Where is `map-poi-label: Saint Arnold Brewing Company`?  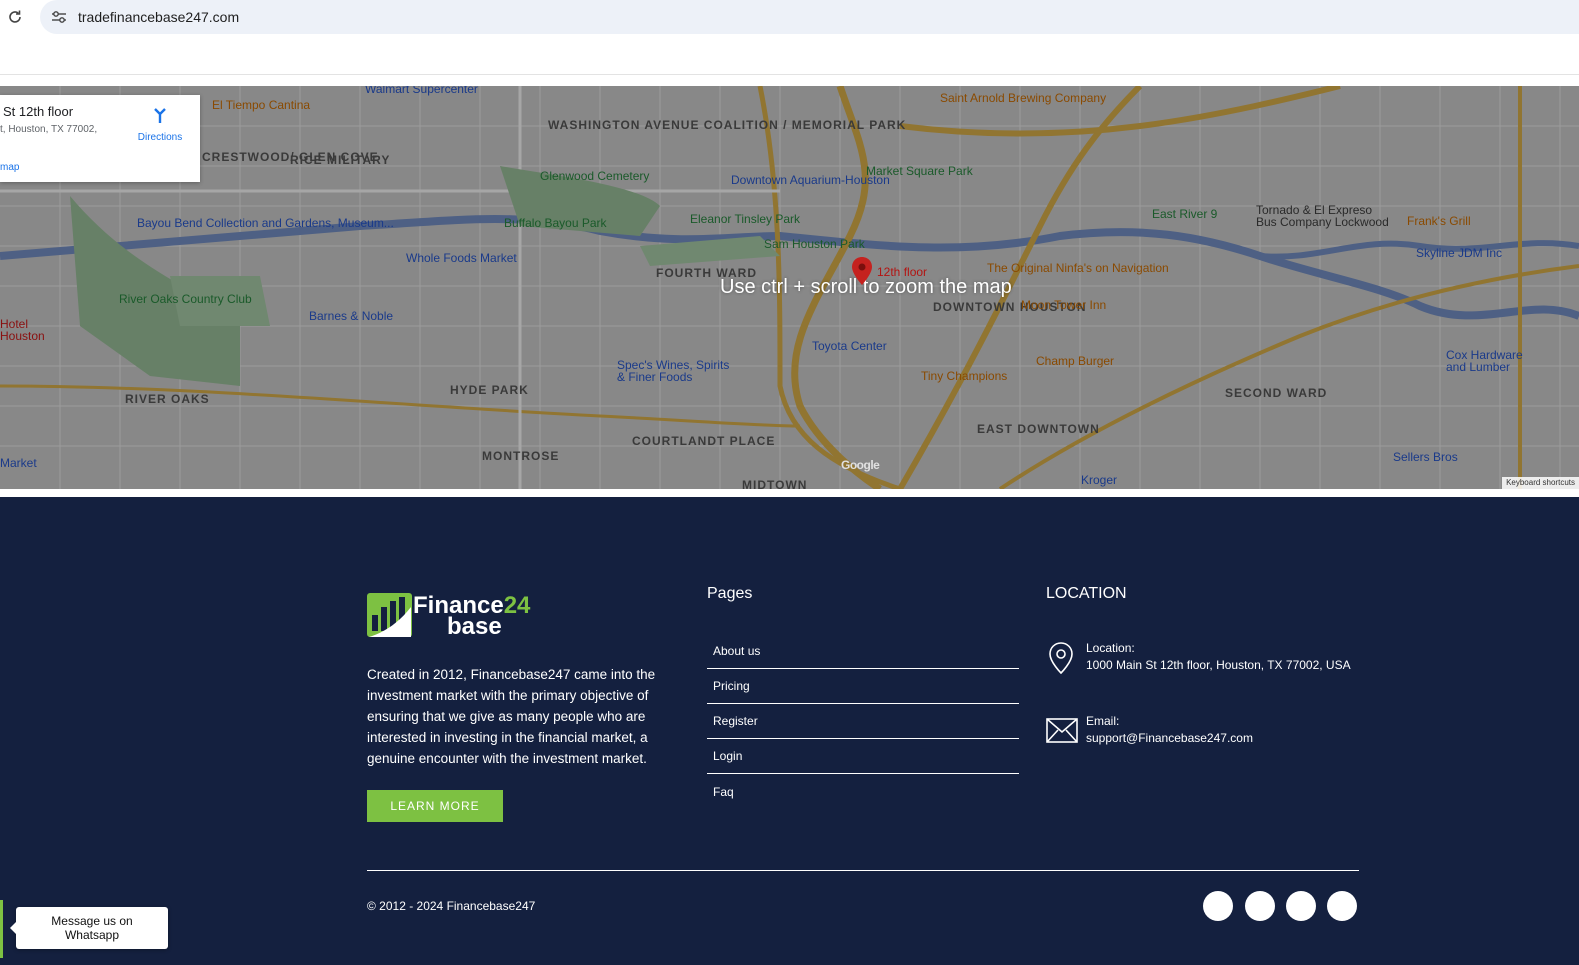
map-poi-label: Saint Arnold Brewing Company is located at coordinates (1023, 98).